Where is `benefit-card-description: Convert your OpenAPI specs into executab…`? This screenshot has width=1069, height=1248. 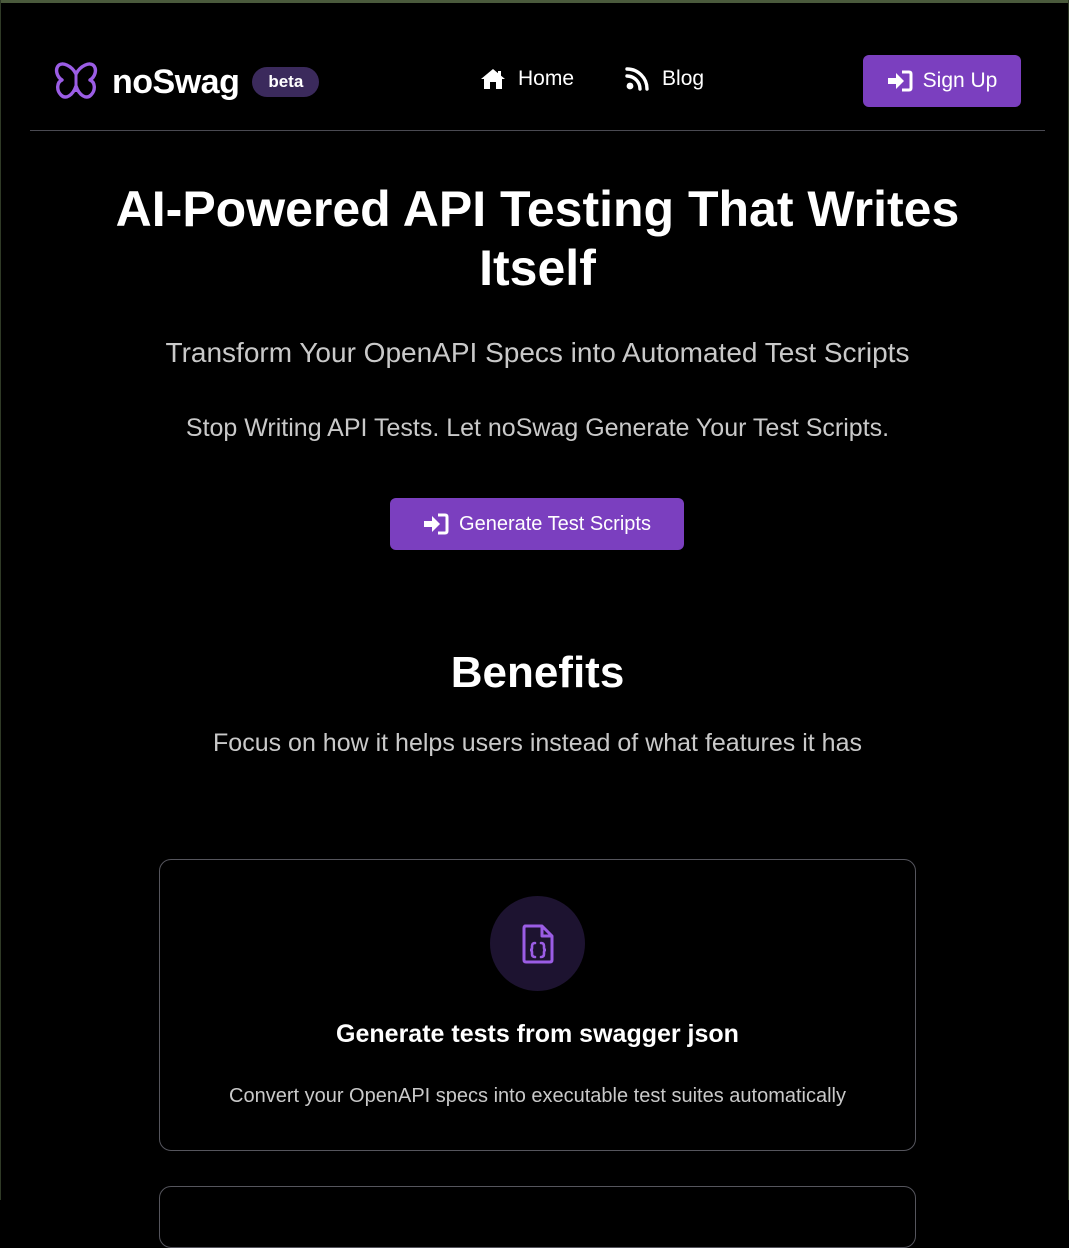
benefit-card-description: Convert your OpenAPI specs into executab… is located at coordinates (537, 1096).